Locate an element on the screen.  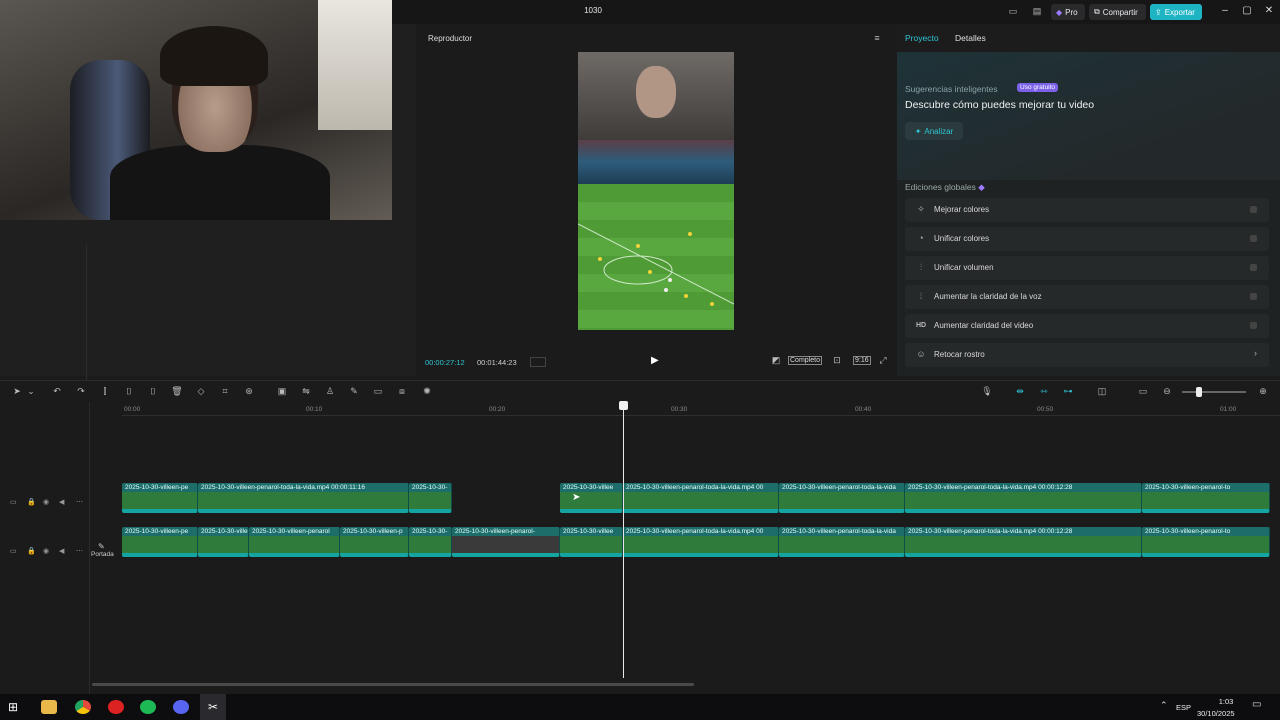
timecode-grid-icon is located at coordinates (538, 362).